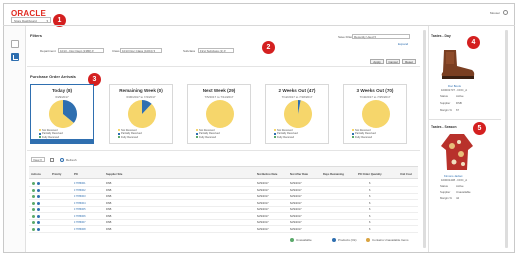 Image resolution: width=518 pixels, height=256 pixels. What do you see at coordinates (71, 160) in the screenshot?
I see `refresh-label: Refresh` at bounding box center [71, 160].